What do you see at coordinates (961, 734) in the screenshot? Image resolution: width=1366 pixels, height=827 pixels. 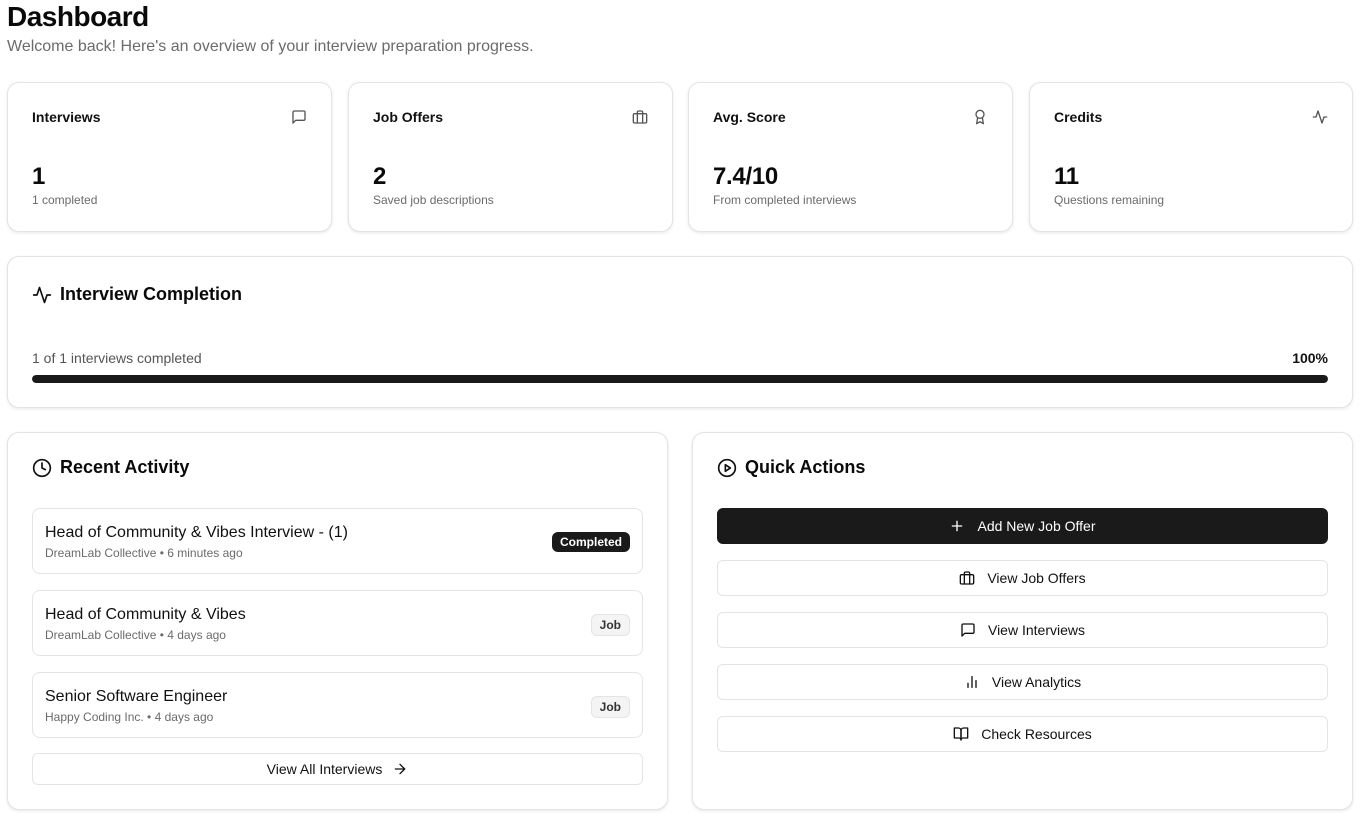 I see `book-open-icon` at bounding box center [961, 734].